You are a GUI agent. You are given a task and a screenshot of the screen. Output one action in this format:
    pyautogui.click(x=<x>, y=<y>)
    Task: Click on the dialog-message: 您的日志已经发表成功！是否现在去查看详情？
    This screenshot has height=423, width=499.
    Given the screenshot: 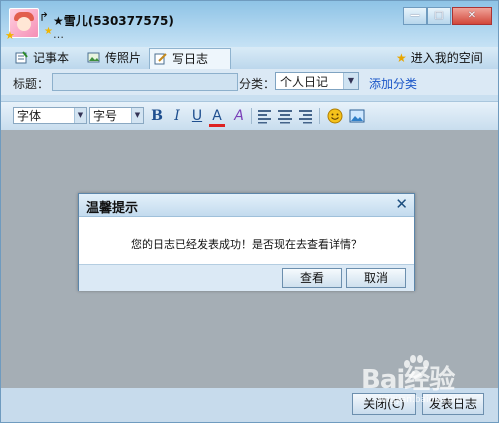 What is the action you would take?
    pyautogui.click(x=246, y=244)
    